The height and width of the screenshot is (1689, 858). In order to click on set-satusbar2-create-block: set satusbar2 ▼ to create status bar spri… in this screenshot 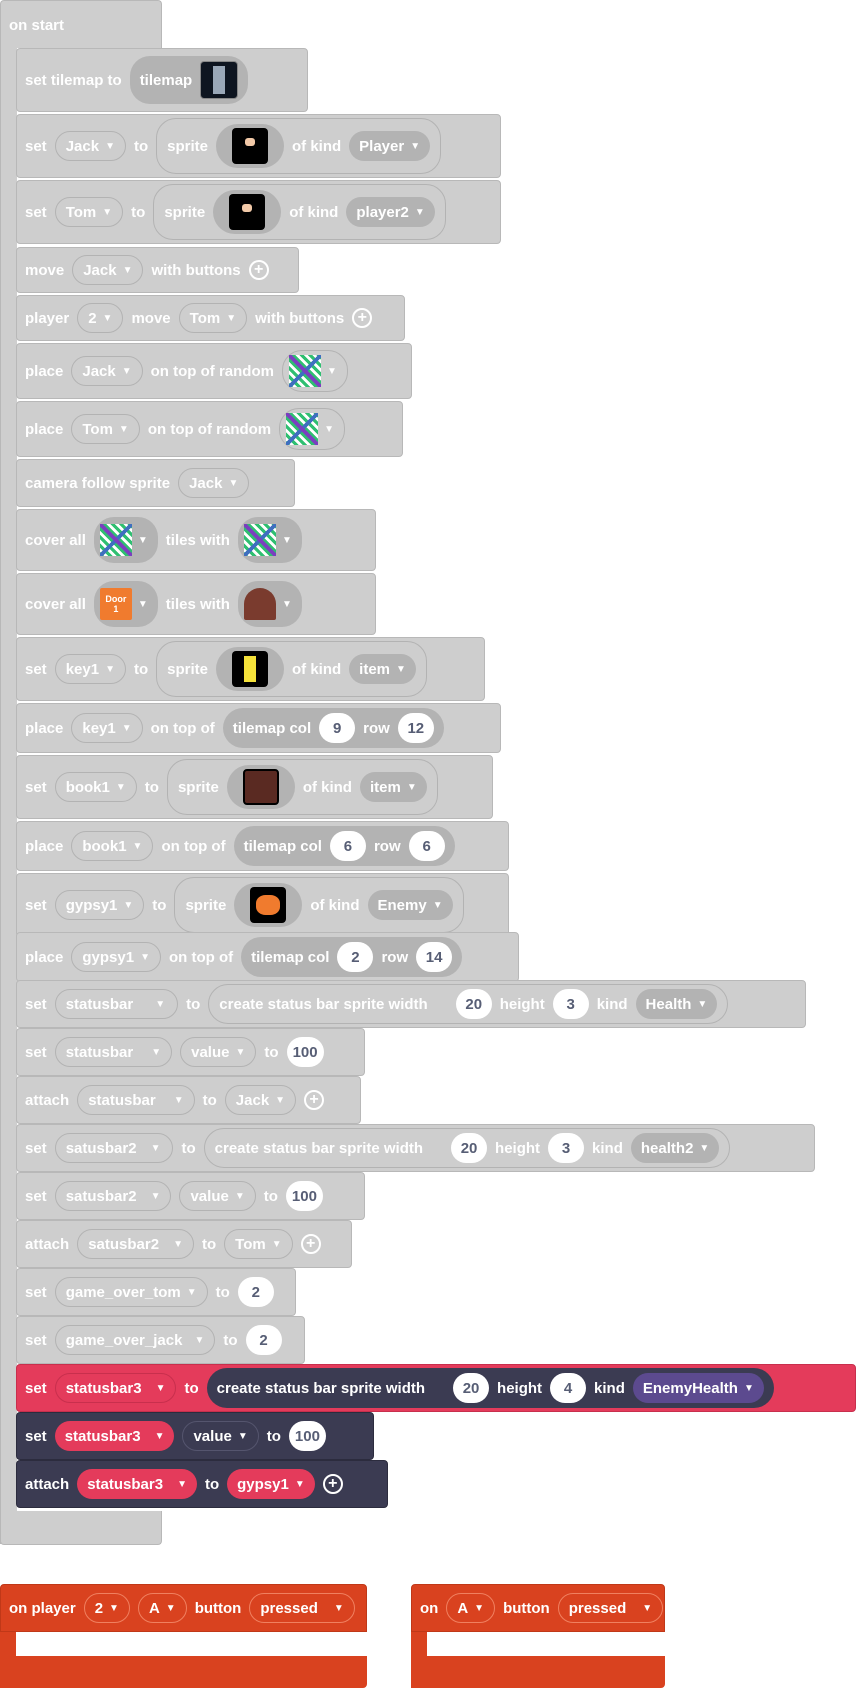, I will do `click(415, 1148)`.